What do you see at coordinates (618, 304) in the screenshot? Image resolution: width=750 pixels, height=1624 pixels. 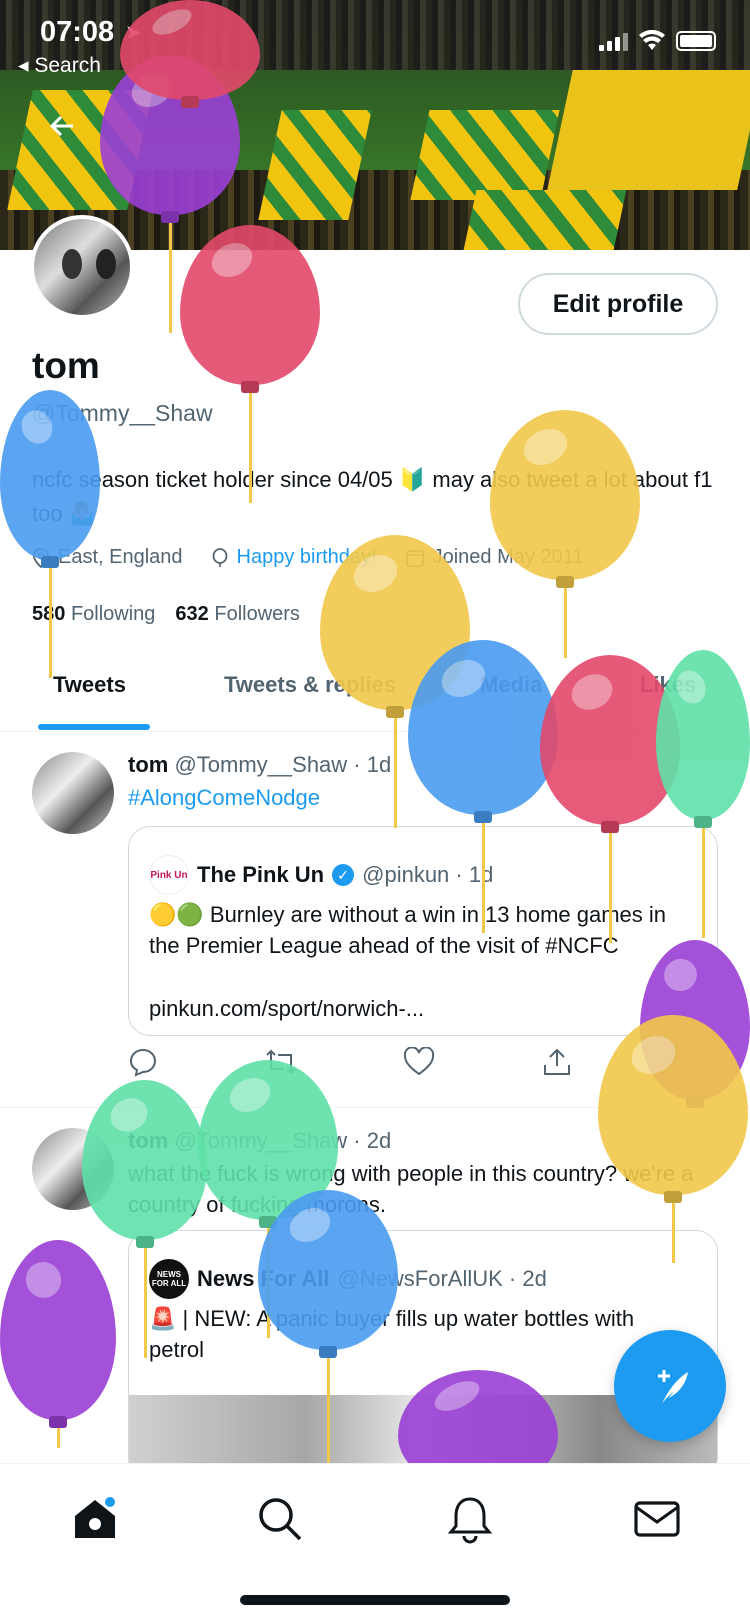 I see `edit-profile-button: Edit profile` at bounding box center [618, 304].